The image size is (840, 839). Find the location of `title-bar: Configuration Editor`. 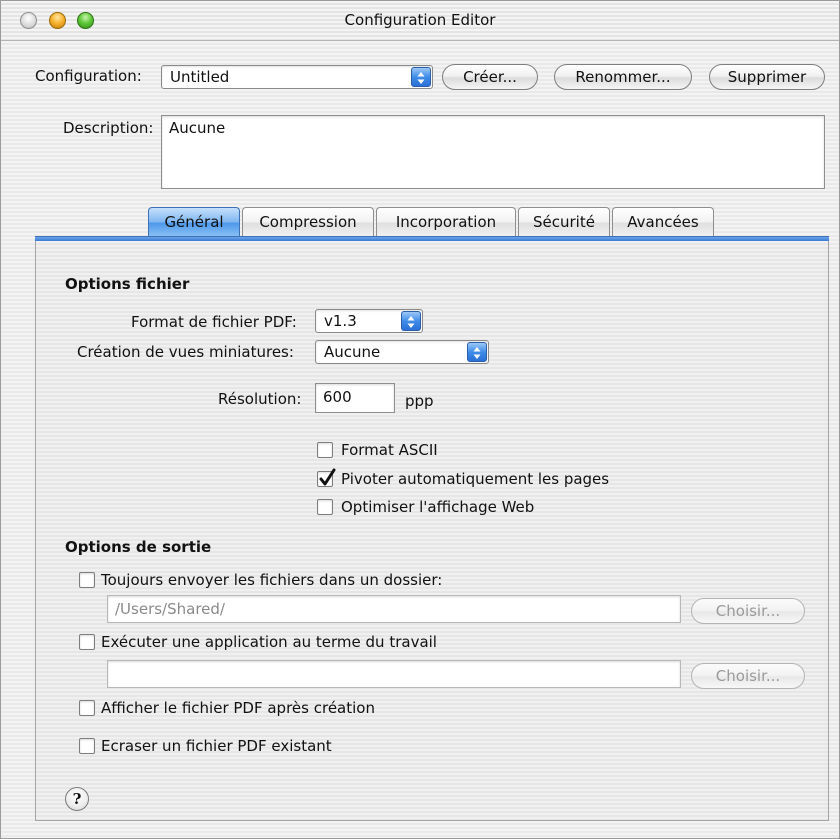

title-bar: Configuration Editor is located at coordinates (420, 21).